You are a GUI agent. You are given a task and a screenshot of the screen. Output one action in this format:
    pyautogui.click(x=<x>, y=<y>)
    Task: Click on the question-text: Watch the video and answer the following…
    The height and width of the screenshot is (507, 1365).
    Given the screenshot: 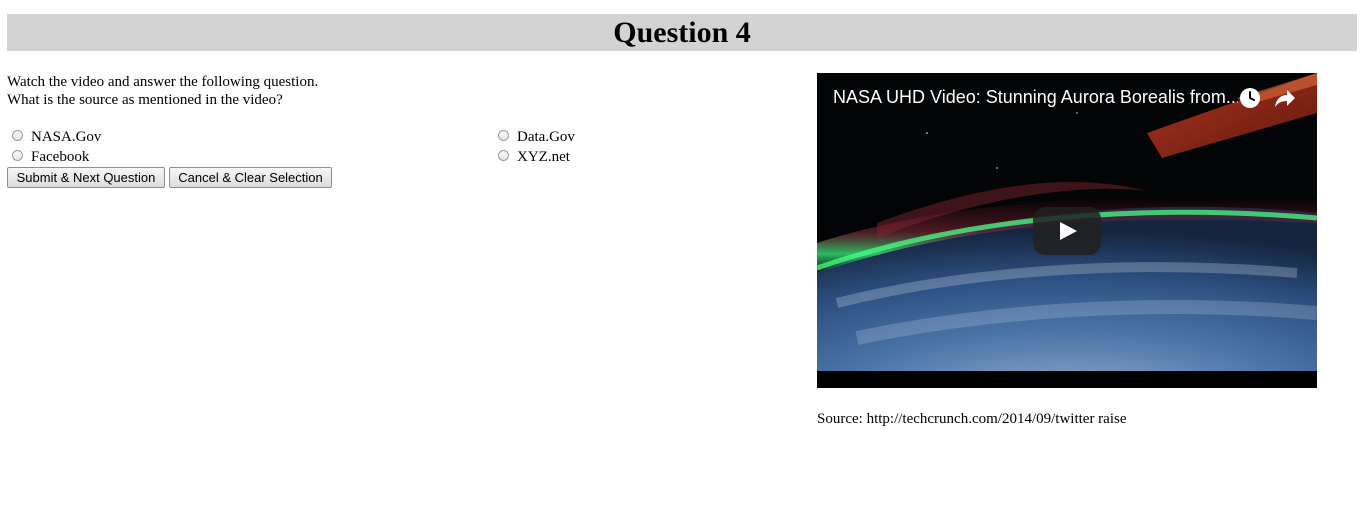 What is the action you would take?
    pyautogui.click(x=162, y=91)
    